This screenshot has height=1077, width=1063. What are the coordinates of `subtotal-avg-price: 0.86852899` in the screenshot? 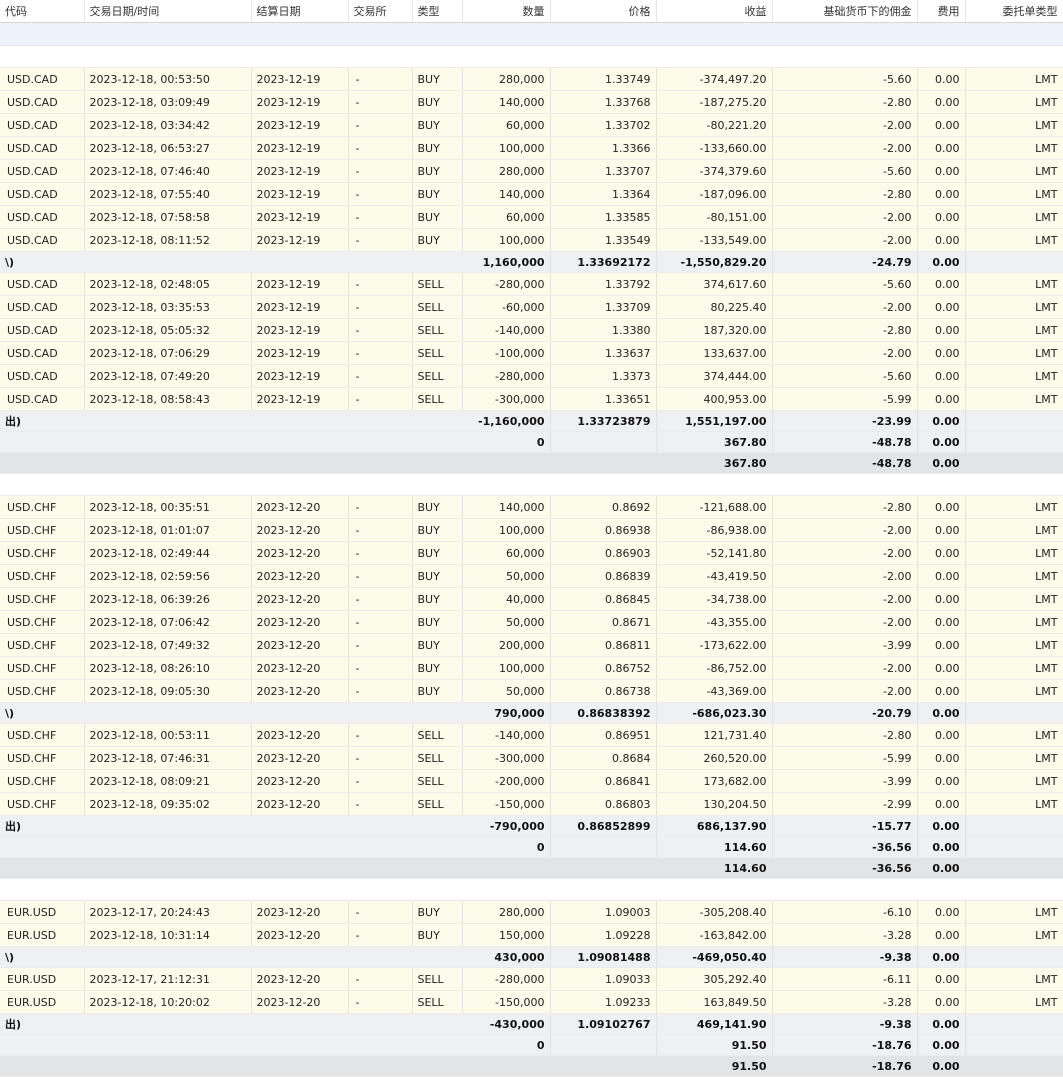 It's located at (603, 826).